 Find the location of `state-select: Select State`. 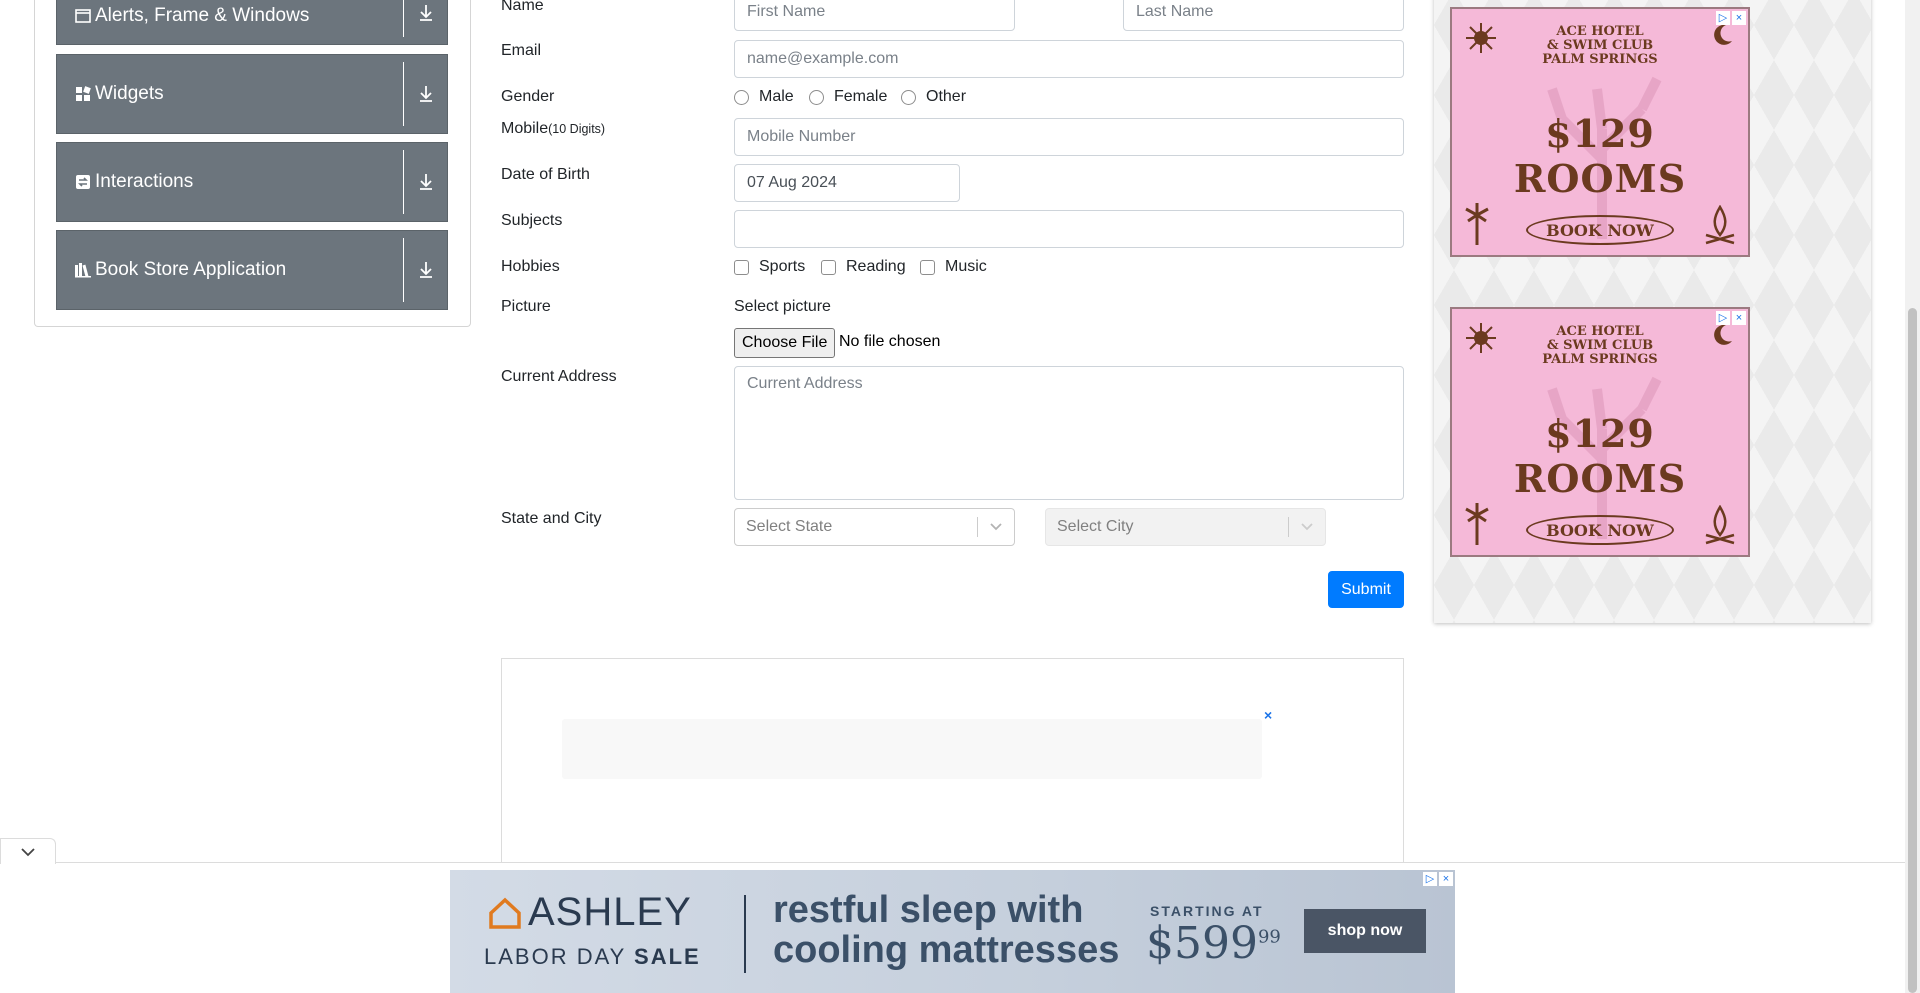

state-select: Select State is located at coordinates (874, 527).